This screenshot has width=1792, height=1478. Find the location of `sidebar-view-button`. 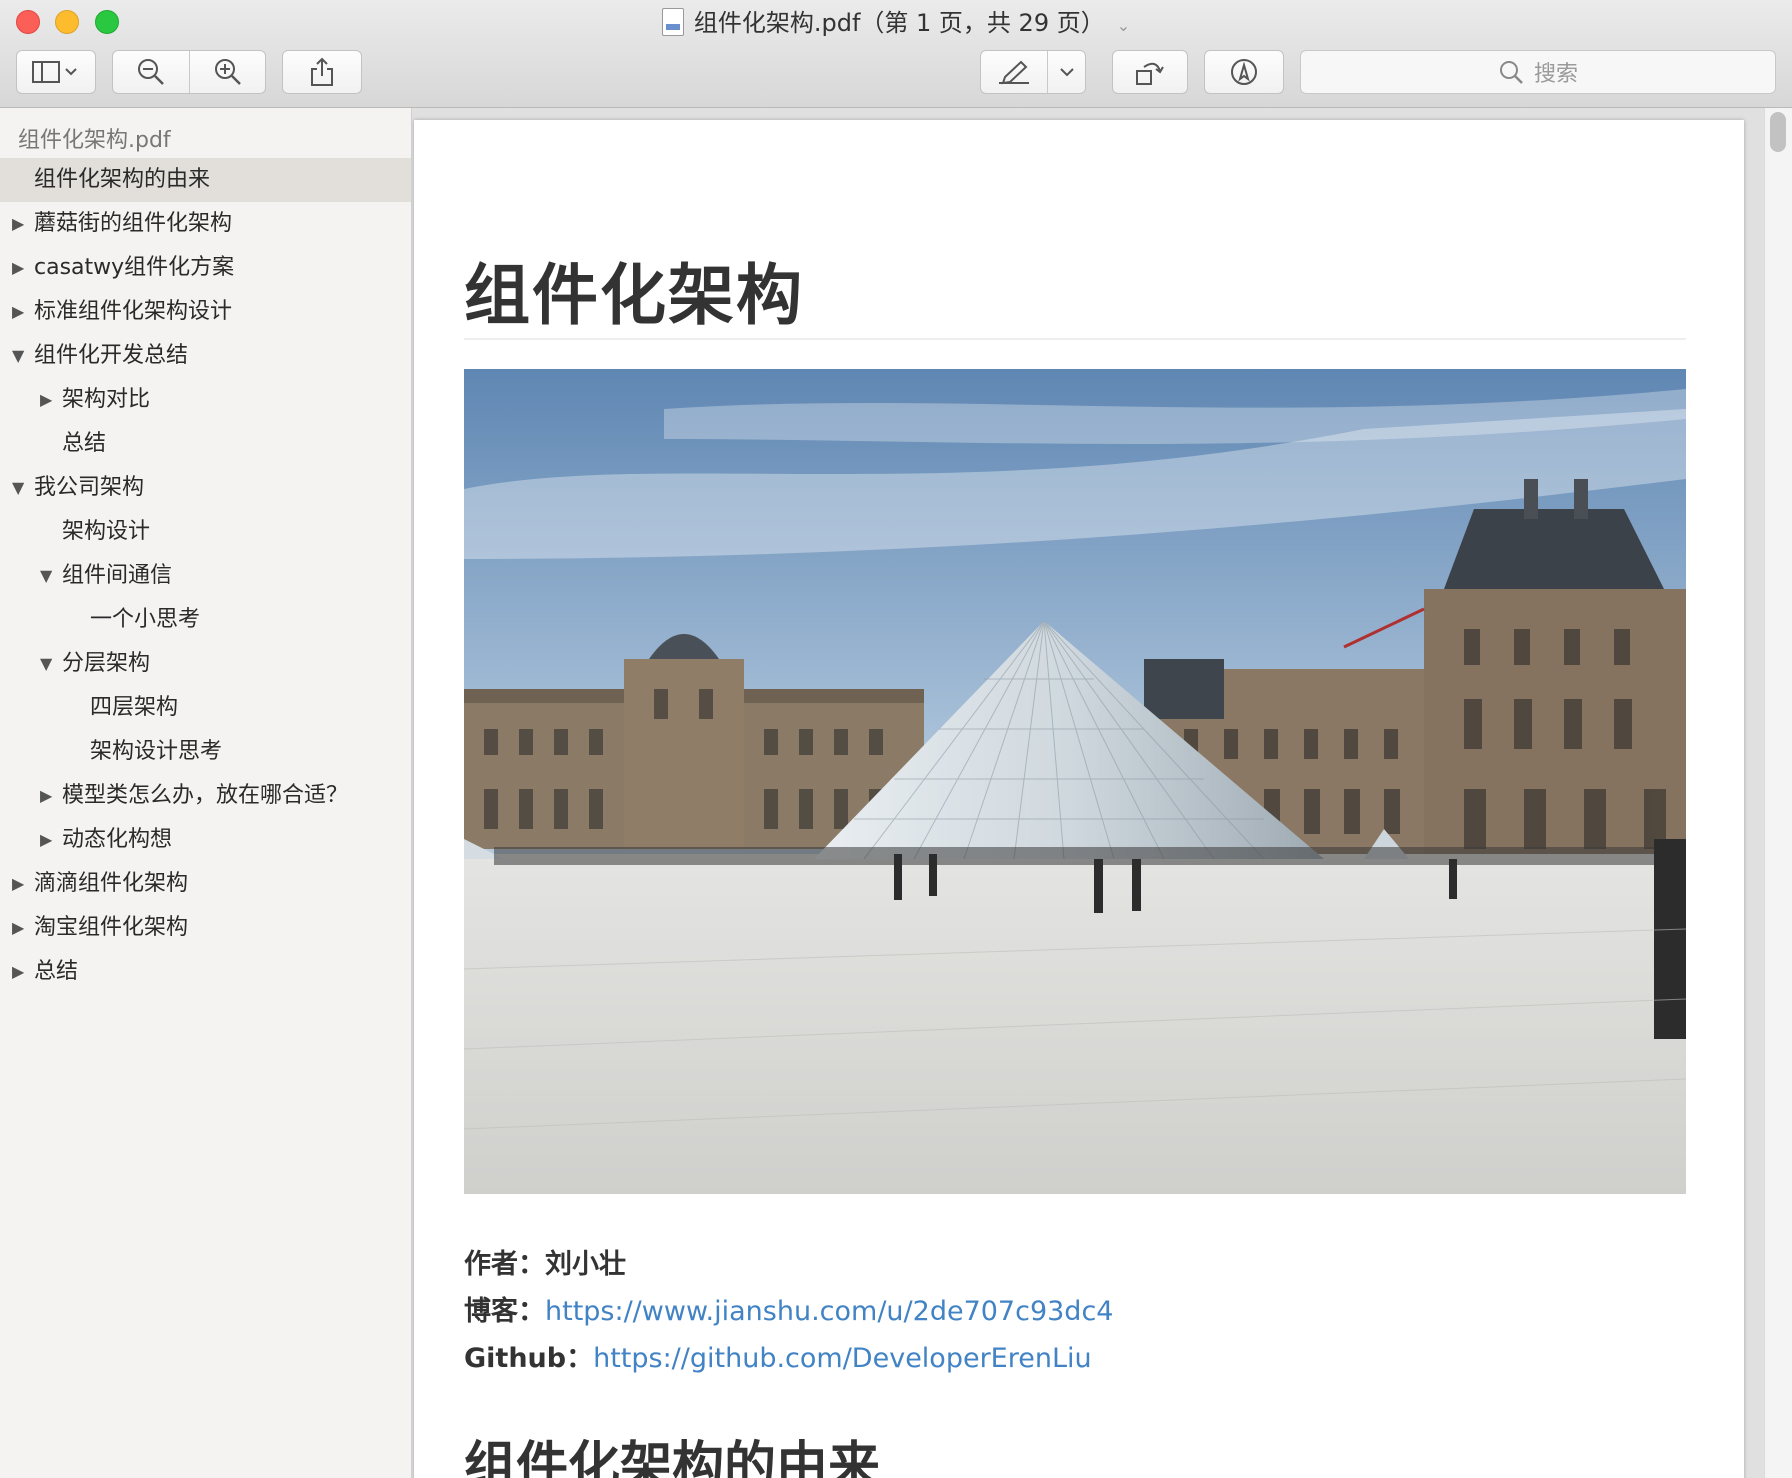

sidebar-view-button is located at coordinates (56, 72).